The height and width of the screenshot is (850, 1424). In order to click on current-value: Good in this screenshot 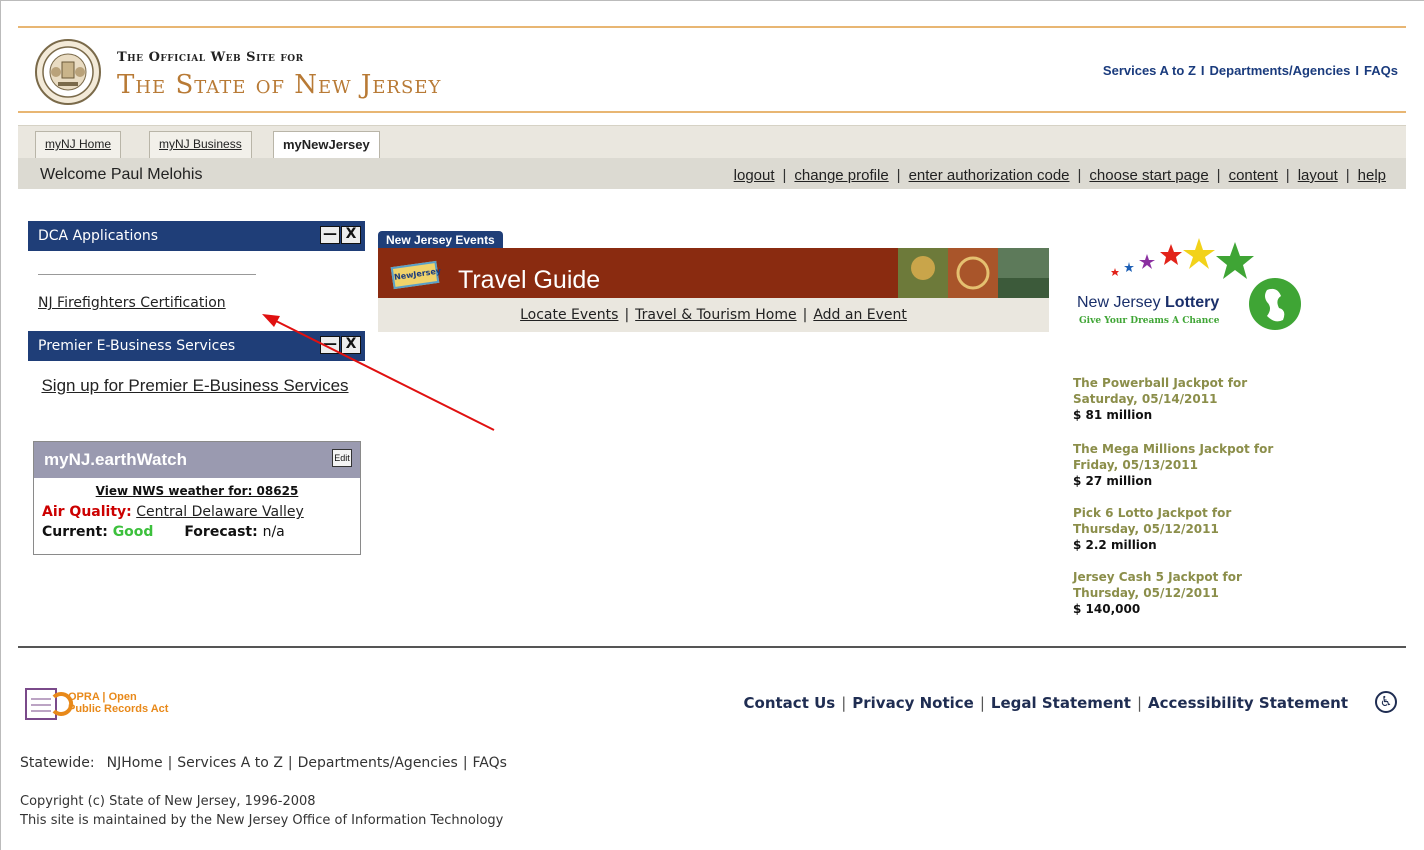, I will do `click(133, 532)`.